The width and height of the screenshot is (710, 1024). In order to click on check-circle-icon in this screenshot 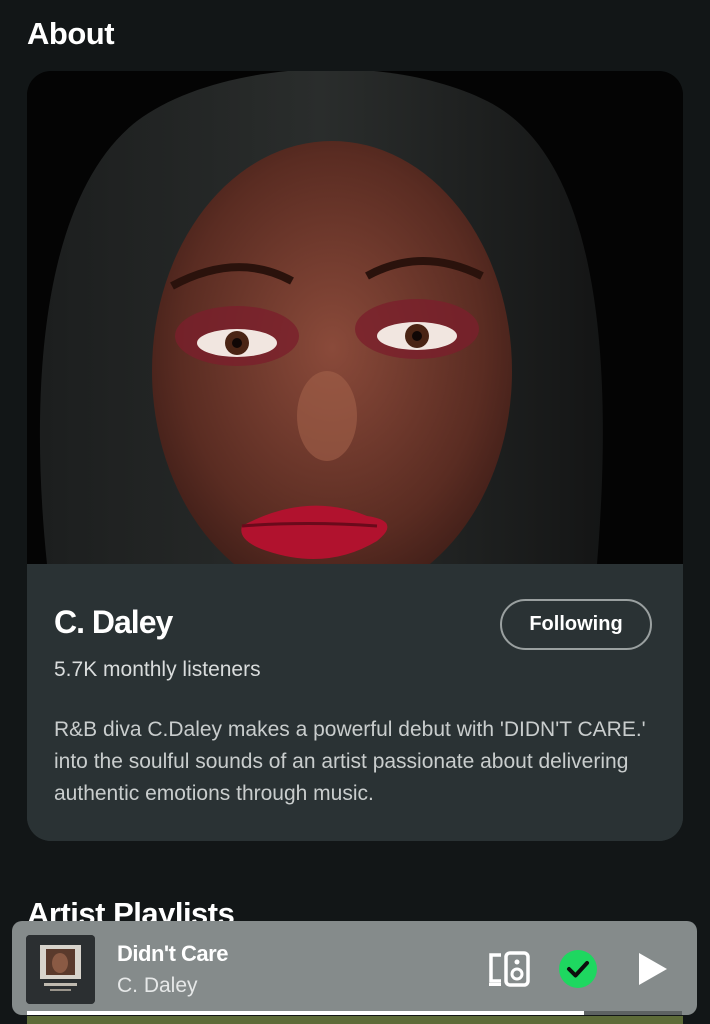, I will do `click(578, 969)`.